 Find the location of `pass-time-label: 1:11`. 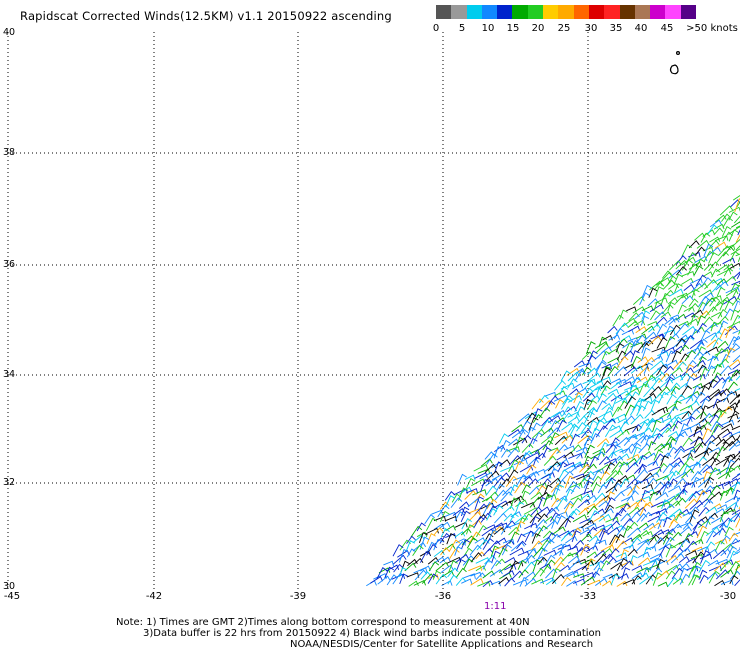

pass-time-label: 1:11 is located at coordinates (495, 606).